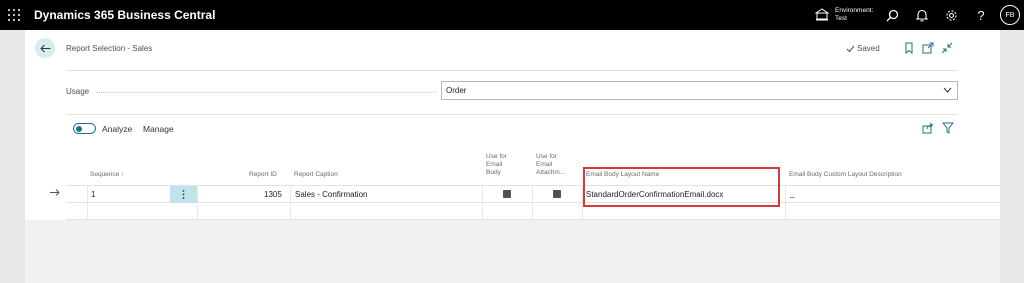 The width and height of the screenshot is (1024, 283). I want to click on arrow-left-icon, so click(44, 48).